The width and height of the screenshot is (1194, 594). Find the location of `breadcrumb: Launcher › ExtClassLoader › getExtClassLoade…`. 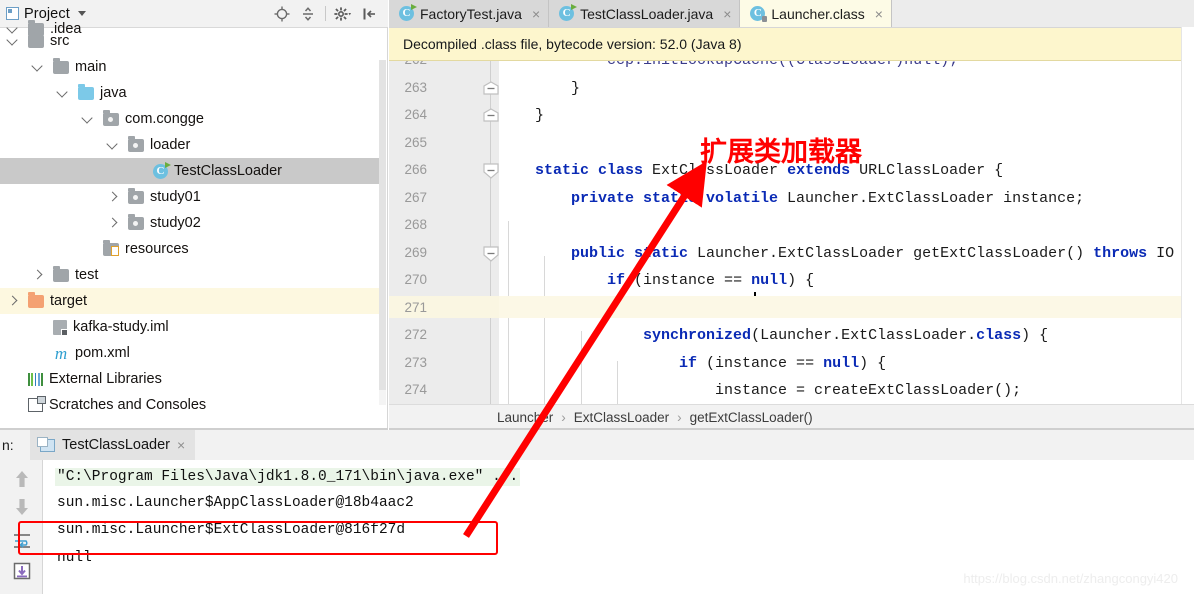

breadcrumb: Launcher › ExtClassLoader › getExtClassLoade… is located at coordinates (791, 416).